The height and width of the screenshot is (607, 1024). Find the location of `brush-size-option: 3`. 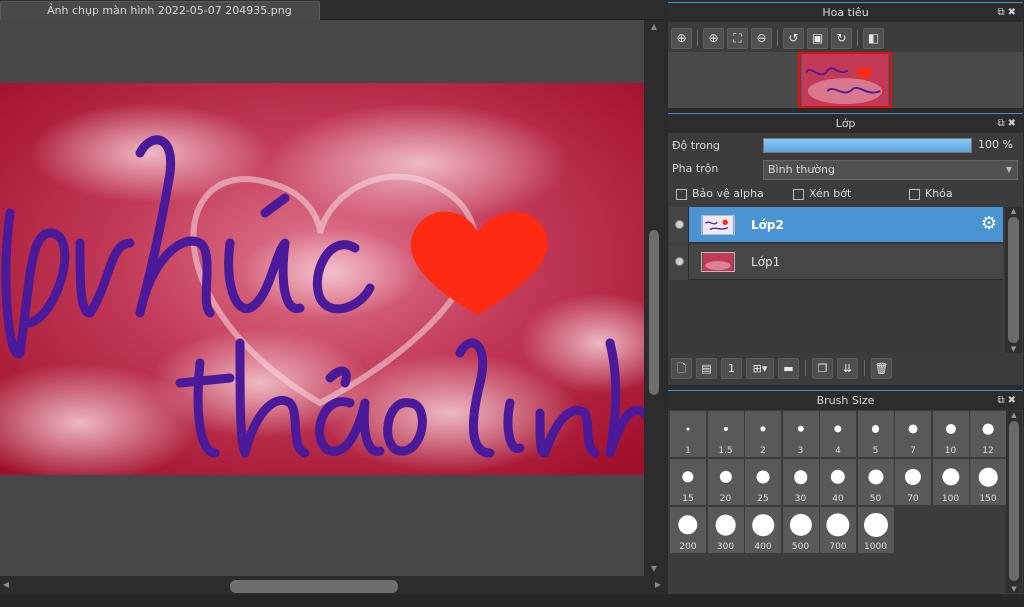

brush-size-option: 3 is located at coordinates (800, 434).